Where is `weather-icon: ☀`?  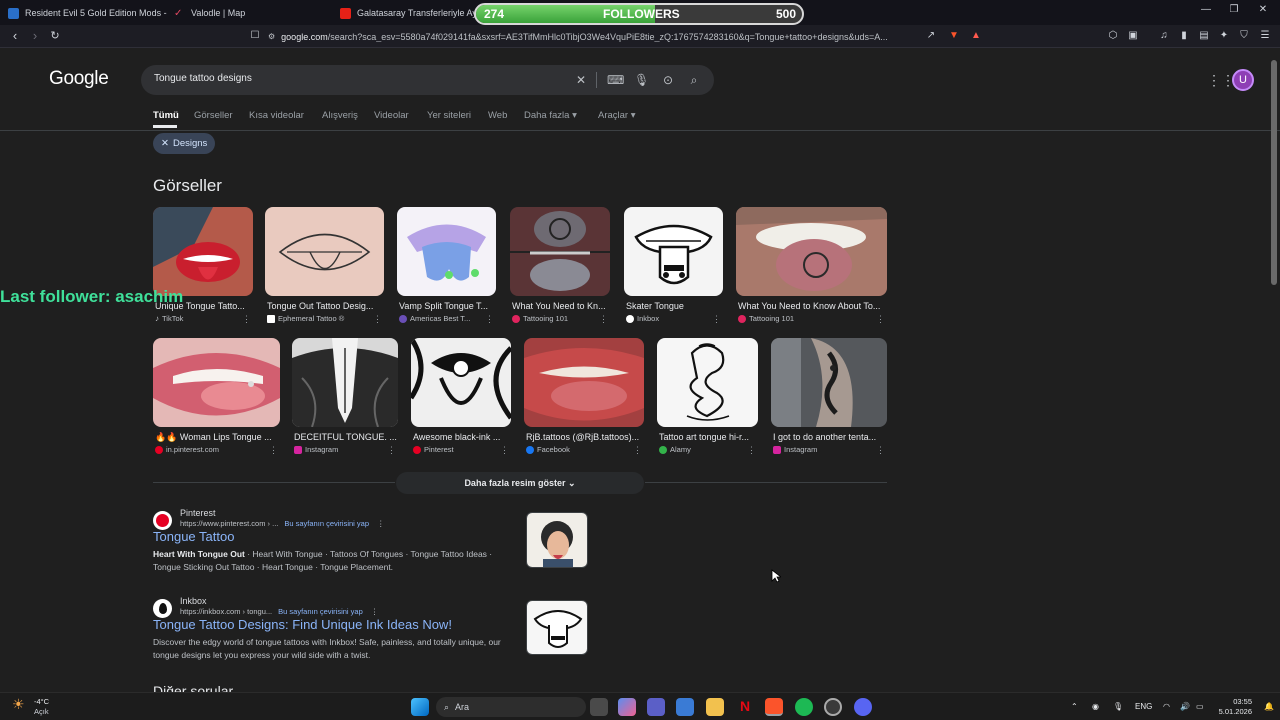
weather-icon: ☀ is located at coordinates (21, 705).